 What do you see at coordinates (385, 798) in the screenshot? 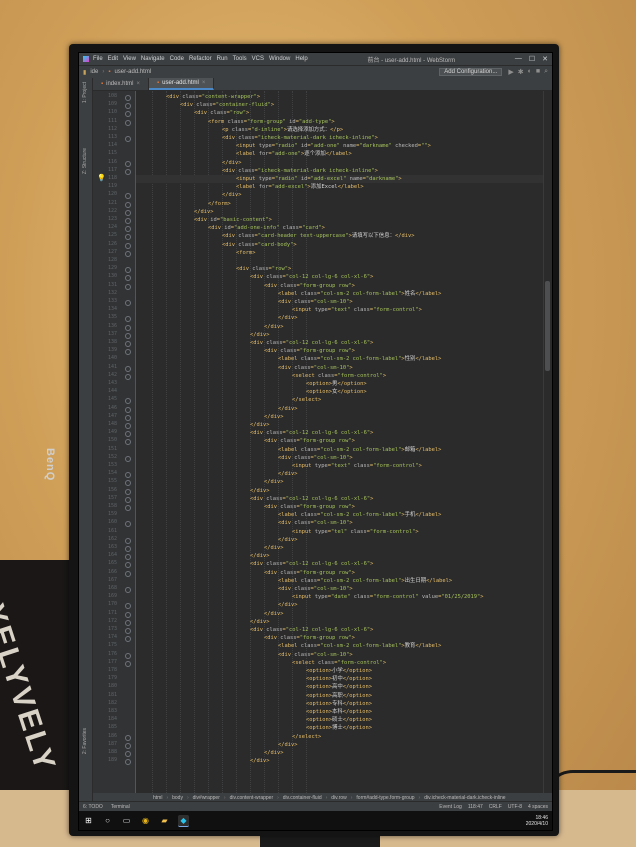
I see `breadcrumb-item: form#add-type.form-group` at bounding box center [385, 798].